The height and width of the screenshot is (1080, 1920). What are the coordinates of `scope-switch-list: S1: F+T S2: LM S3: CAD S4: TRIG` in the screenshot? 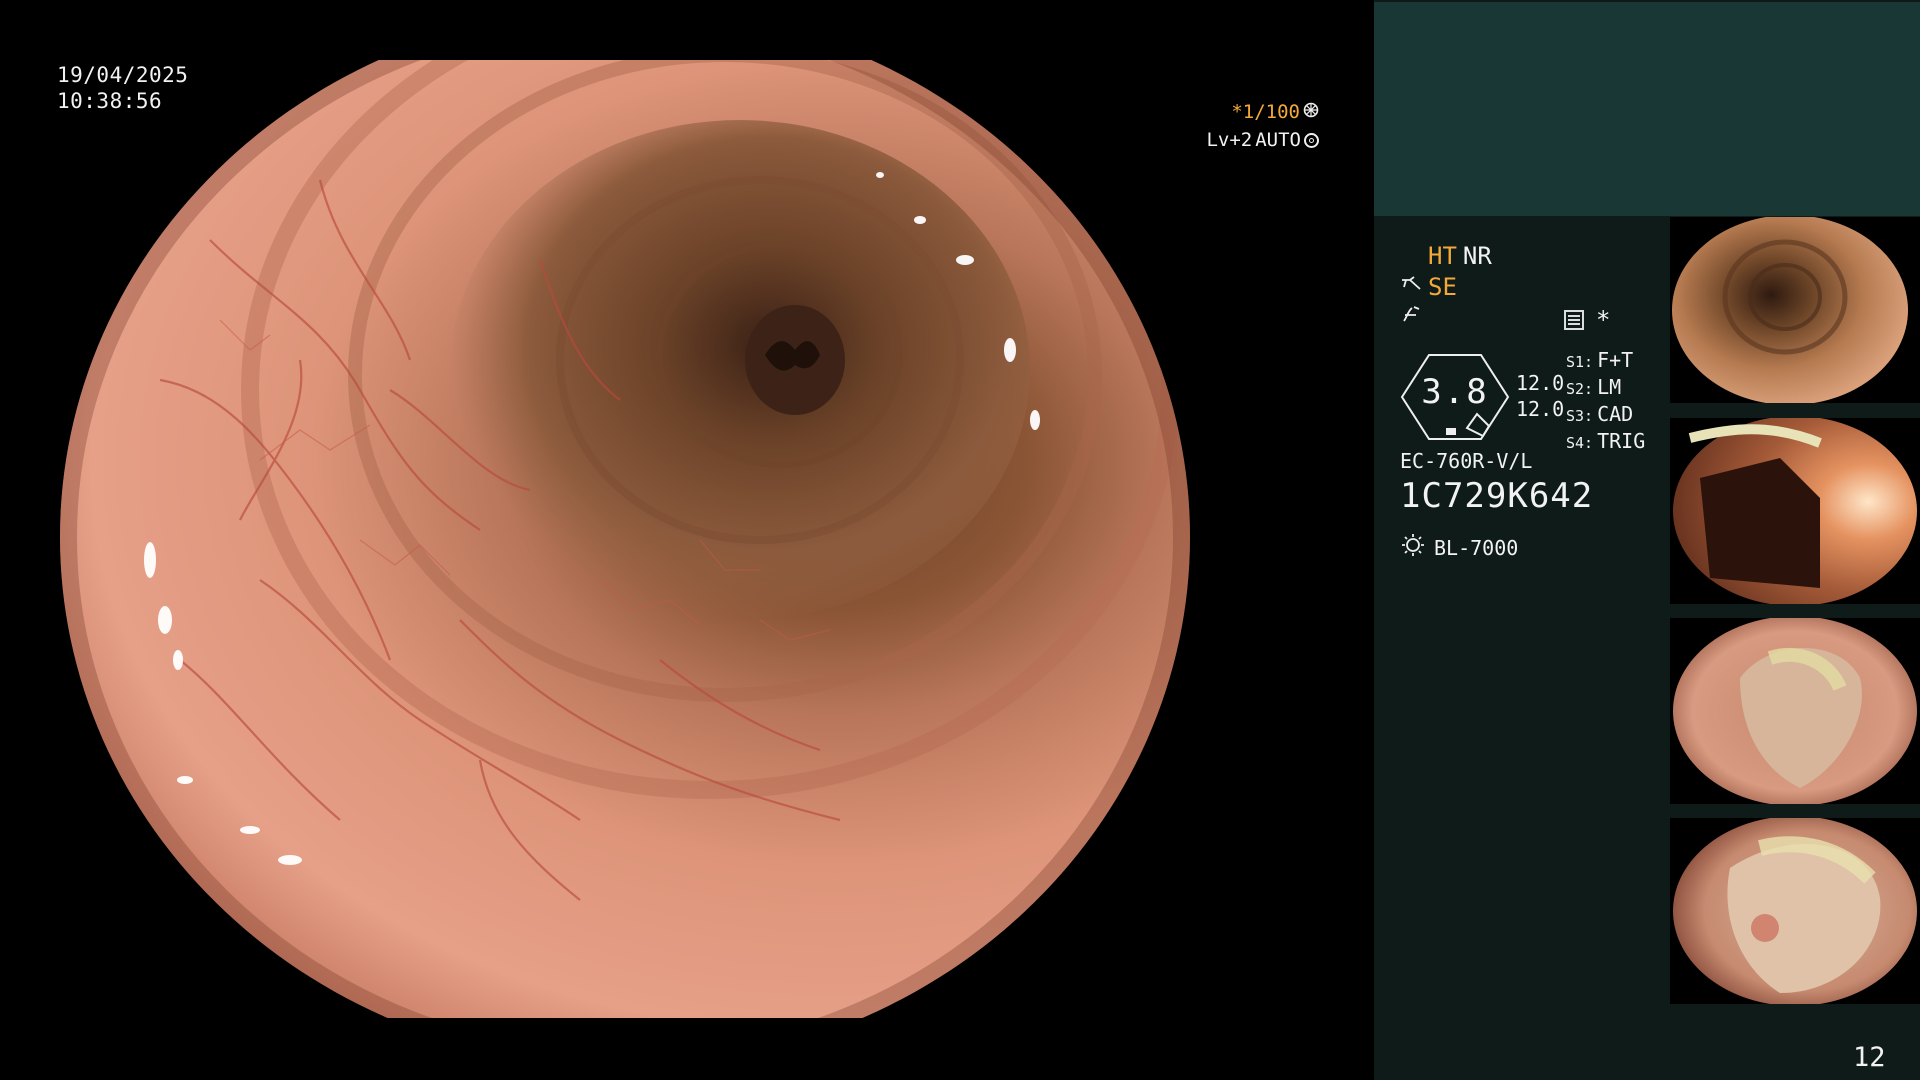 It's located at (1605, 402).